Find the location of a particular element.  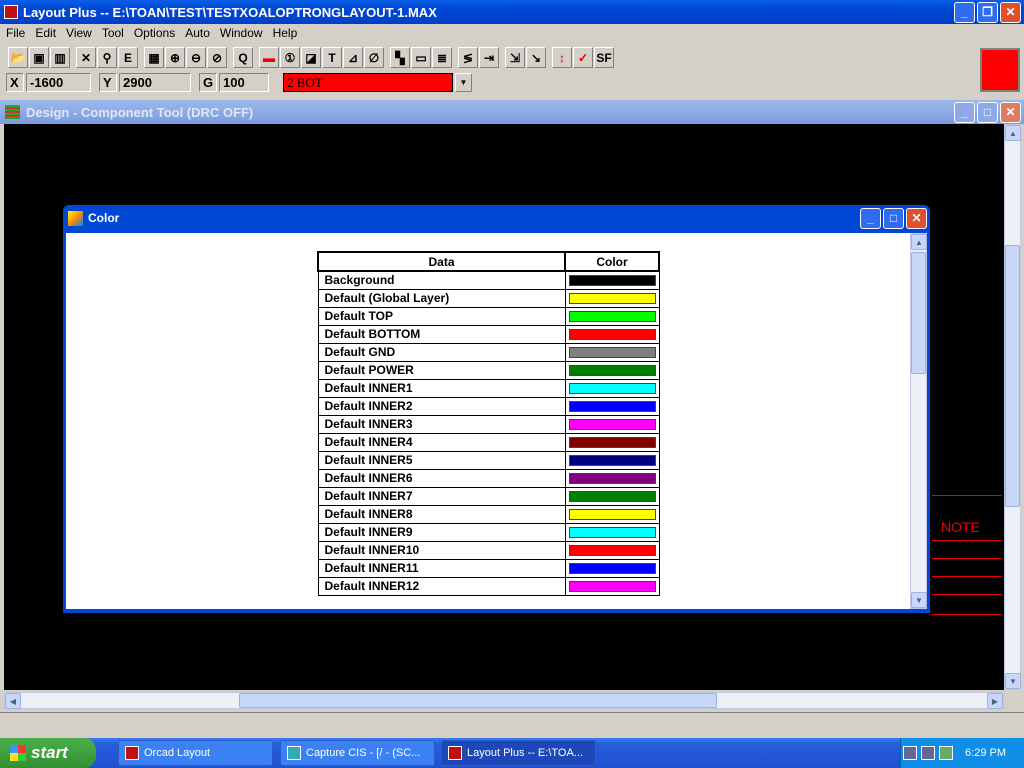

color-row: Default INNER1 is located at coordinates (488, 388).